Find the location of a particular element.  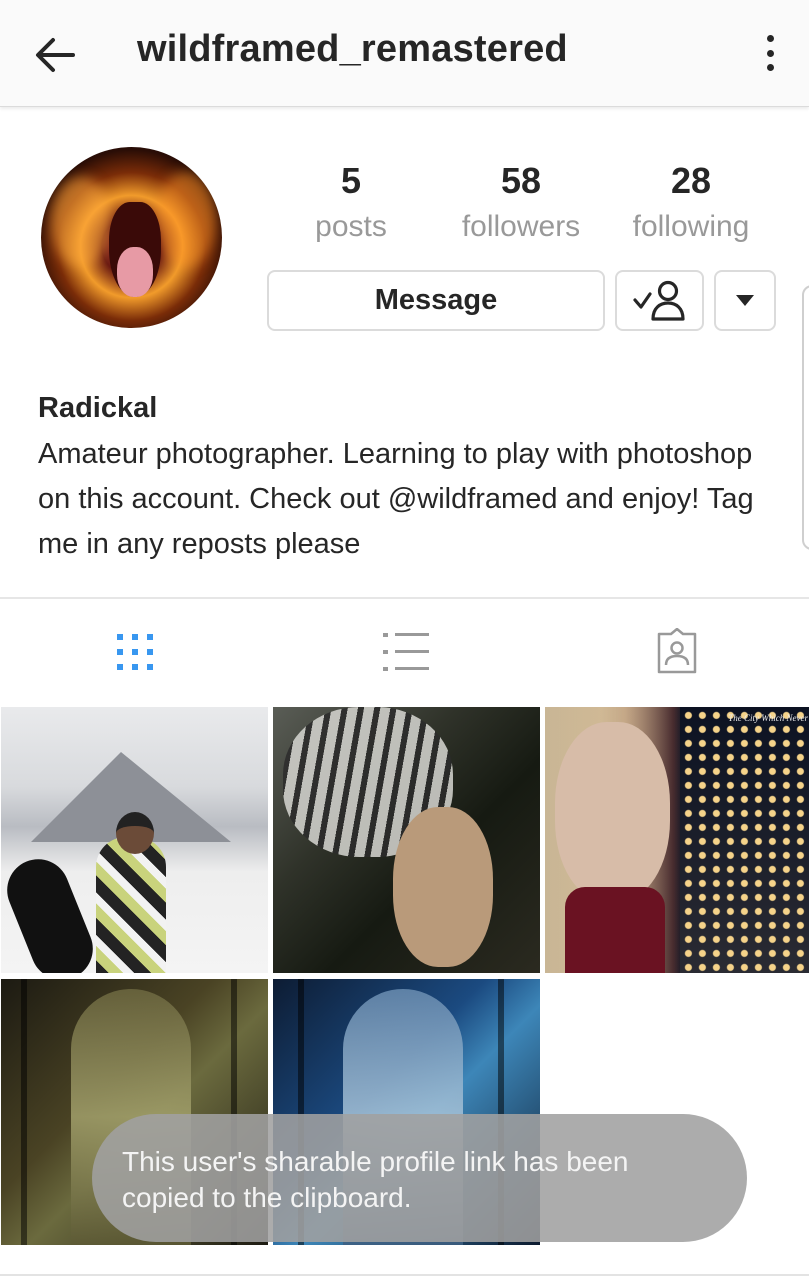

post-thumbnail: The City Which Never is located at coordinates (677, 840).